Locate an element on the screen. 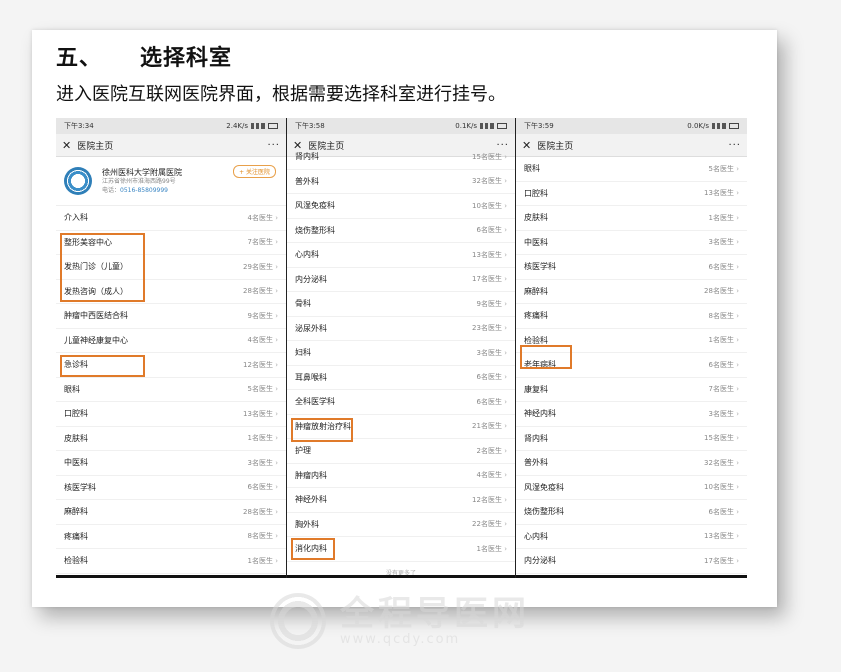  battery-icon is located at coordinates (502, 126).